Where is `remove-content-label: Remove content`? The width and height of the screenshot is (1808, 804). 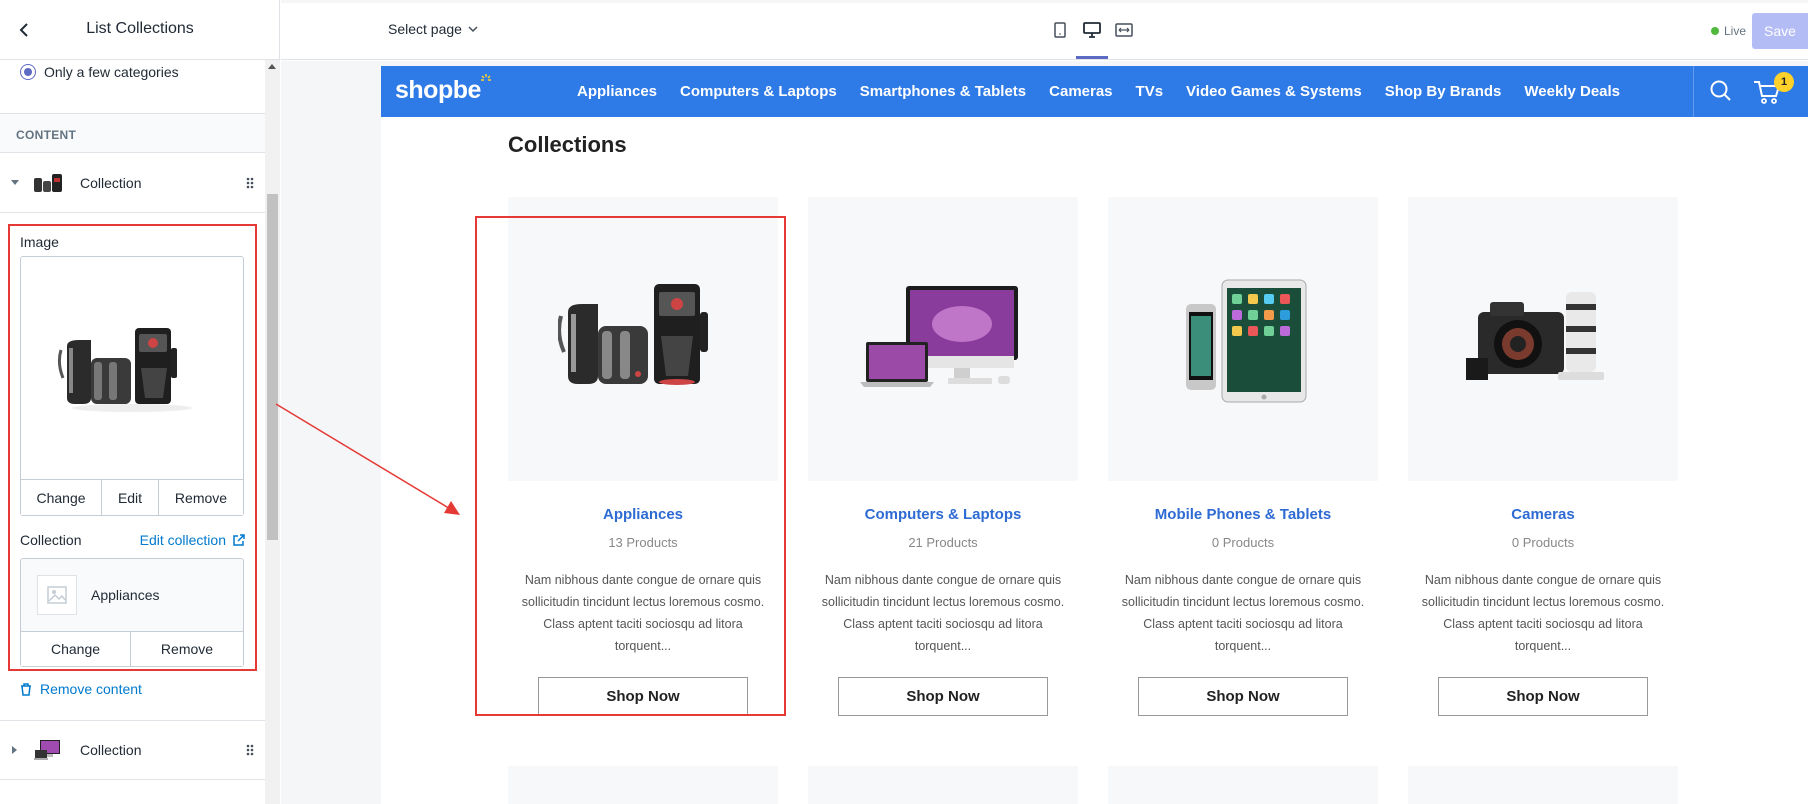 remove-content-label: Remove content is located at coordinates (91, 689).